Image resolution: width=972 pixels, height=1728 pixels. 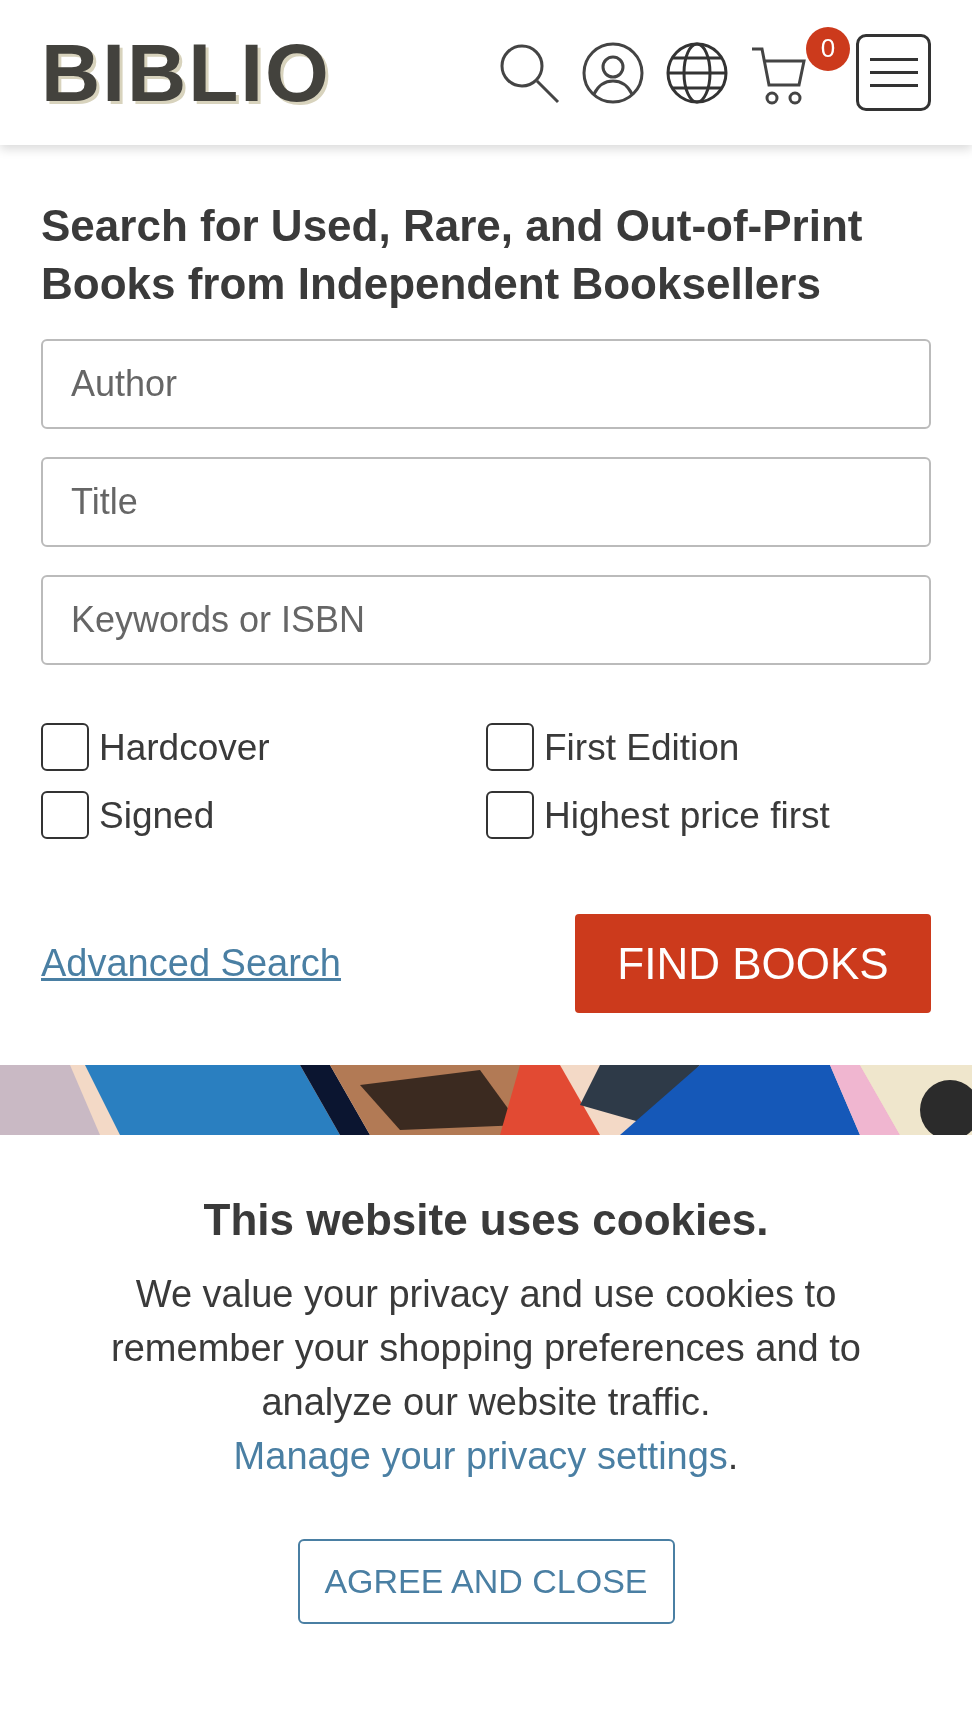 What do you see at coordinates (753, 963) in the screenshot?
I see `find-books-button: FIND BOOKS` at bounding box center [753, 963].